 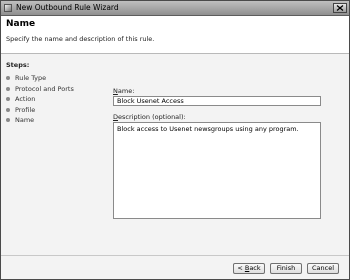 I want to click on back-button-label: ack, so click(x=255, y=268).